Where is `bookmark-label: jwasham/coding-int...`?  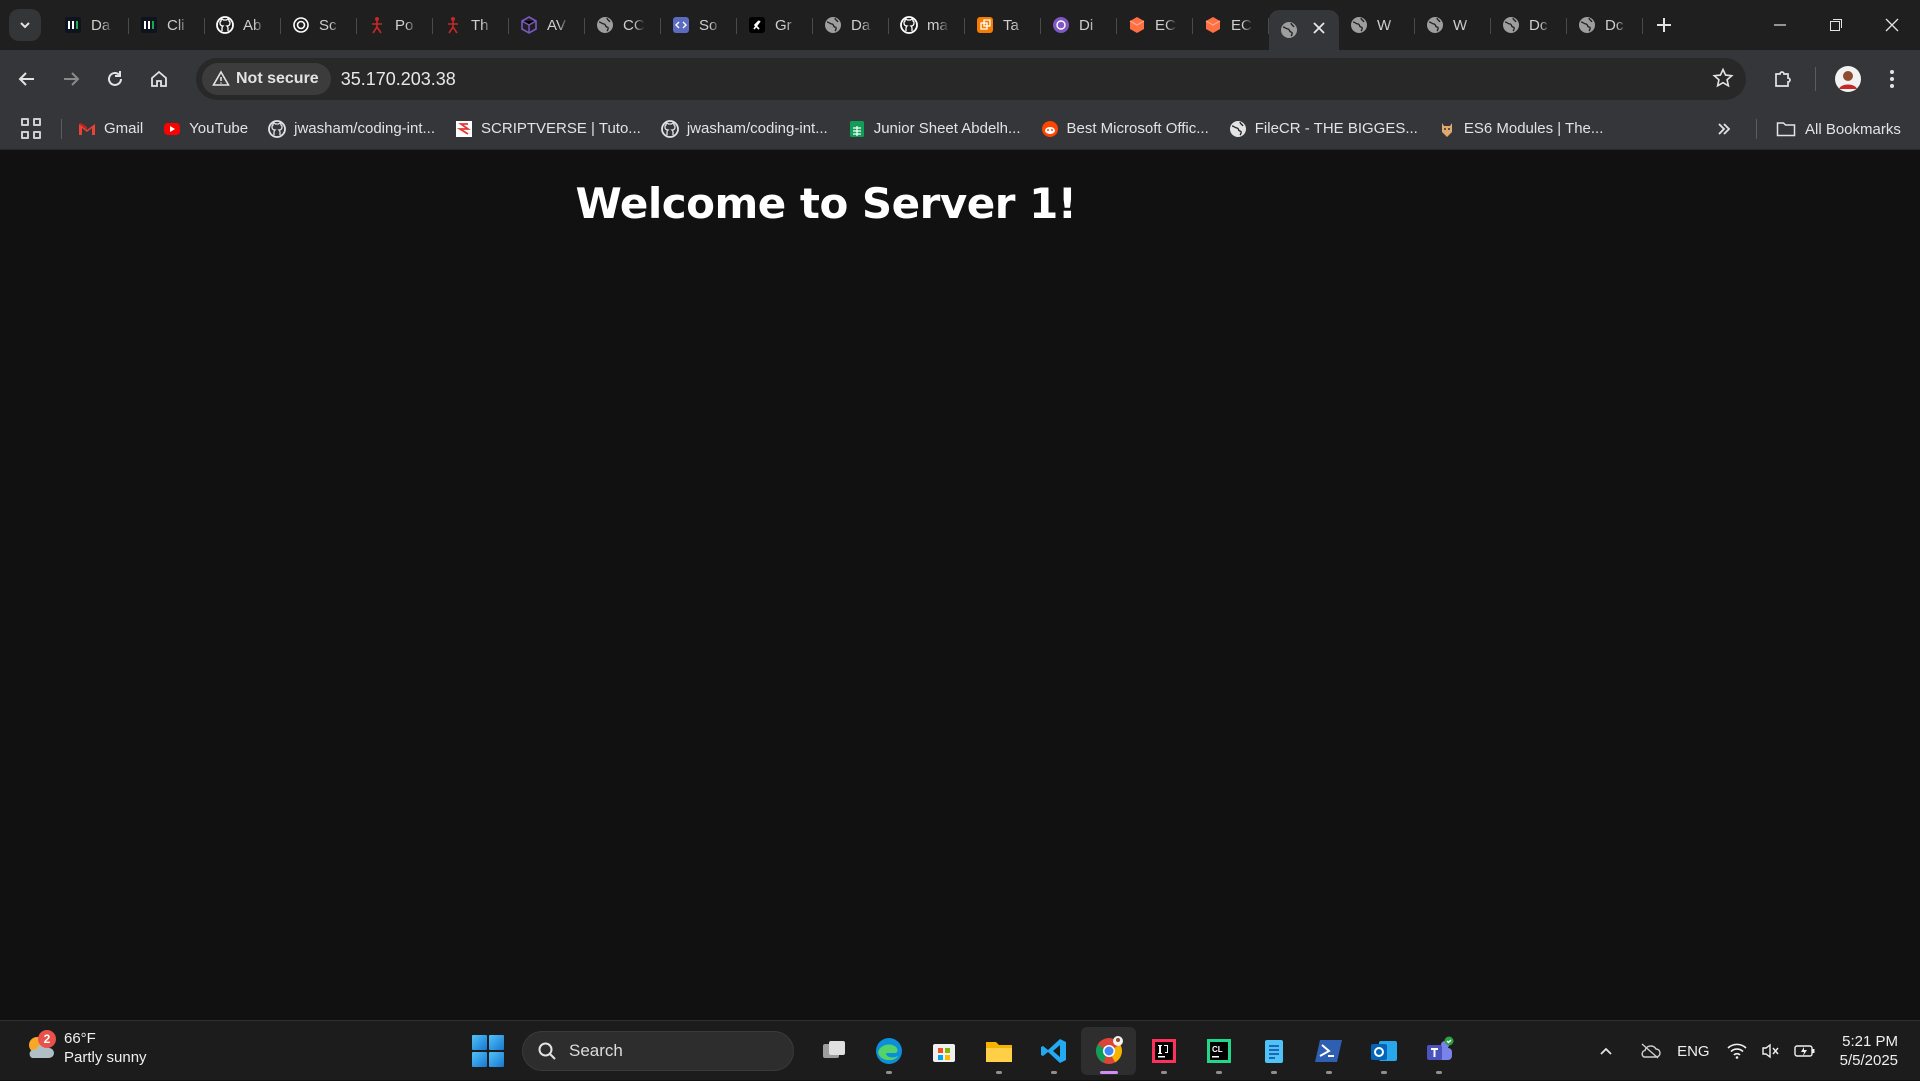
bookmark-label: jwasham/coding-int... is located at coordinates (365, 128).